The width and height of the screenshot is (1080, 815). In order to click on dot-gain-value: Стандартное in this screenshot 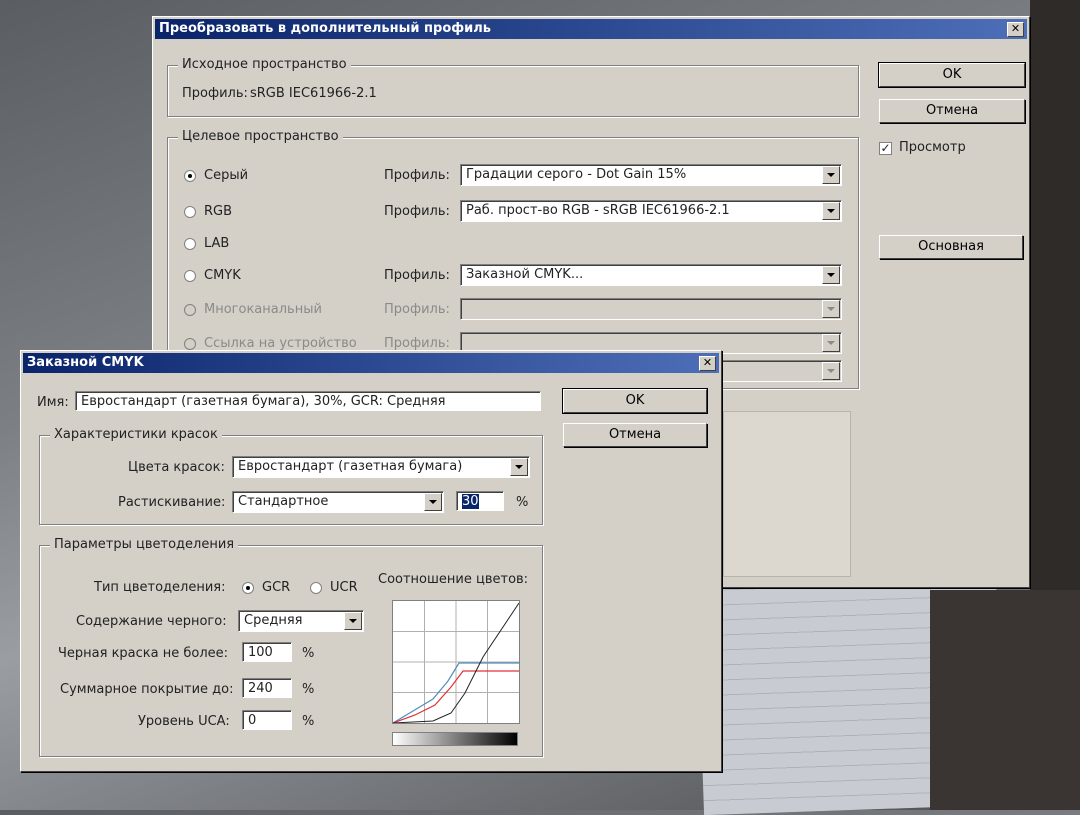, I will do `click(283, 501)`.